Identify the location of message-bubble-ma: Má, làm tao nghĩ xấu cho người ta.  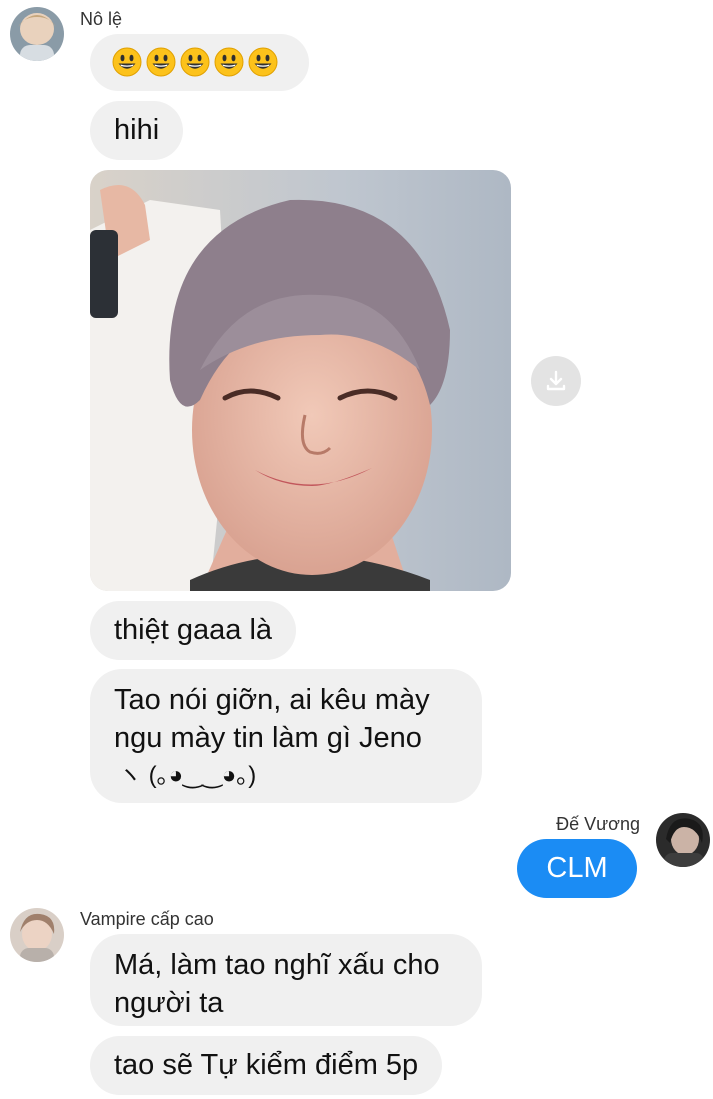
(286, 980).